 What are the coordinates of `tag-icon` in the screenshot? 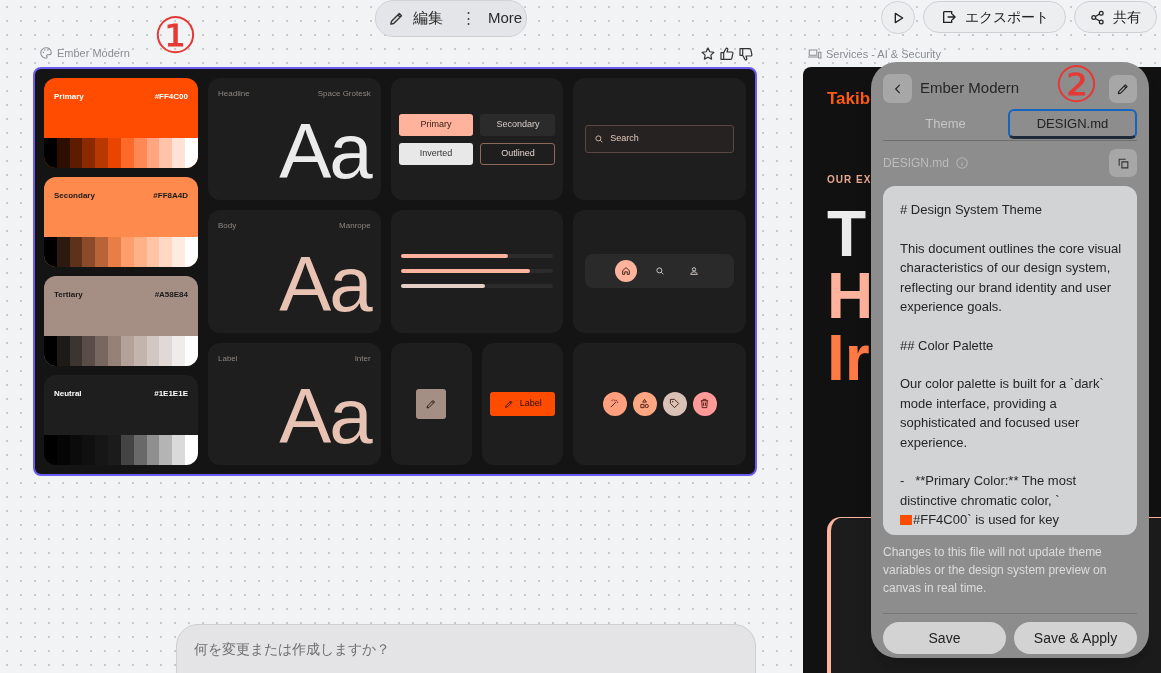 It's located at (675, 404).